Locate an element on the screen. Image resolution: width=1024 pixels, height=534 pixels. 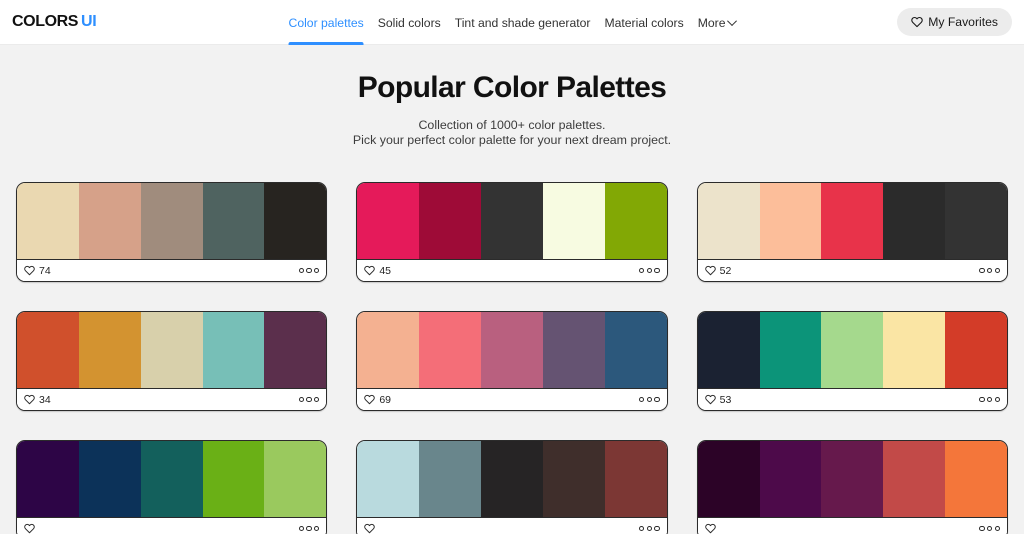
nav-item-color-palettes: Color palettes is located at coordinates (326, 22).